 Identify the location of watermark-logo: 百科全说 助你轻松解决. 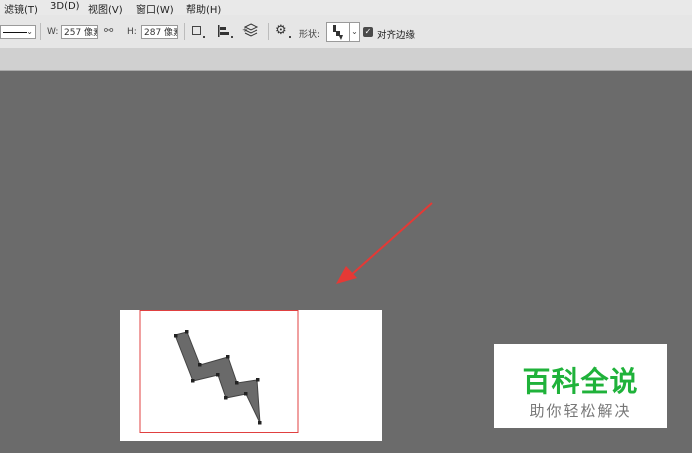
(580, 386).